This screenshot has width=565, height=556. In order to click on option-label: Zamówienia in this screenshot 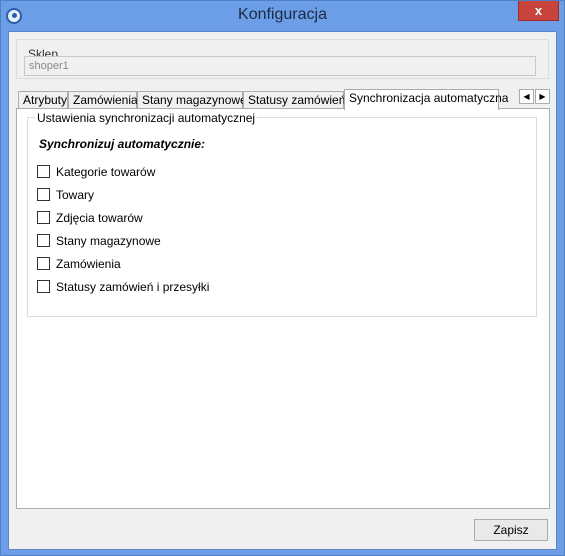, I will do `click(88, 264)`.